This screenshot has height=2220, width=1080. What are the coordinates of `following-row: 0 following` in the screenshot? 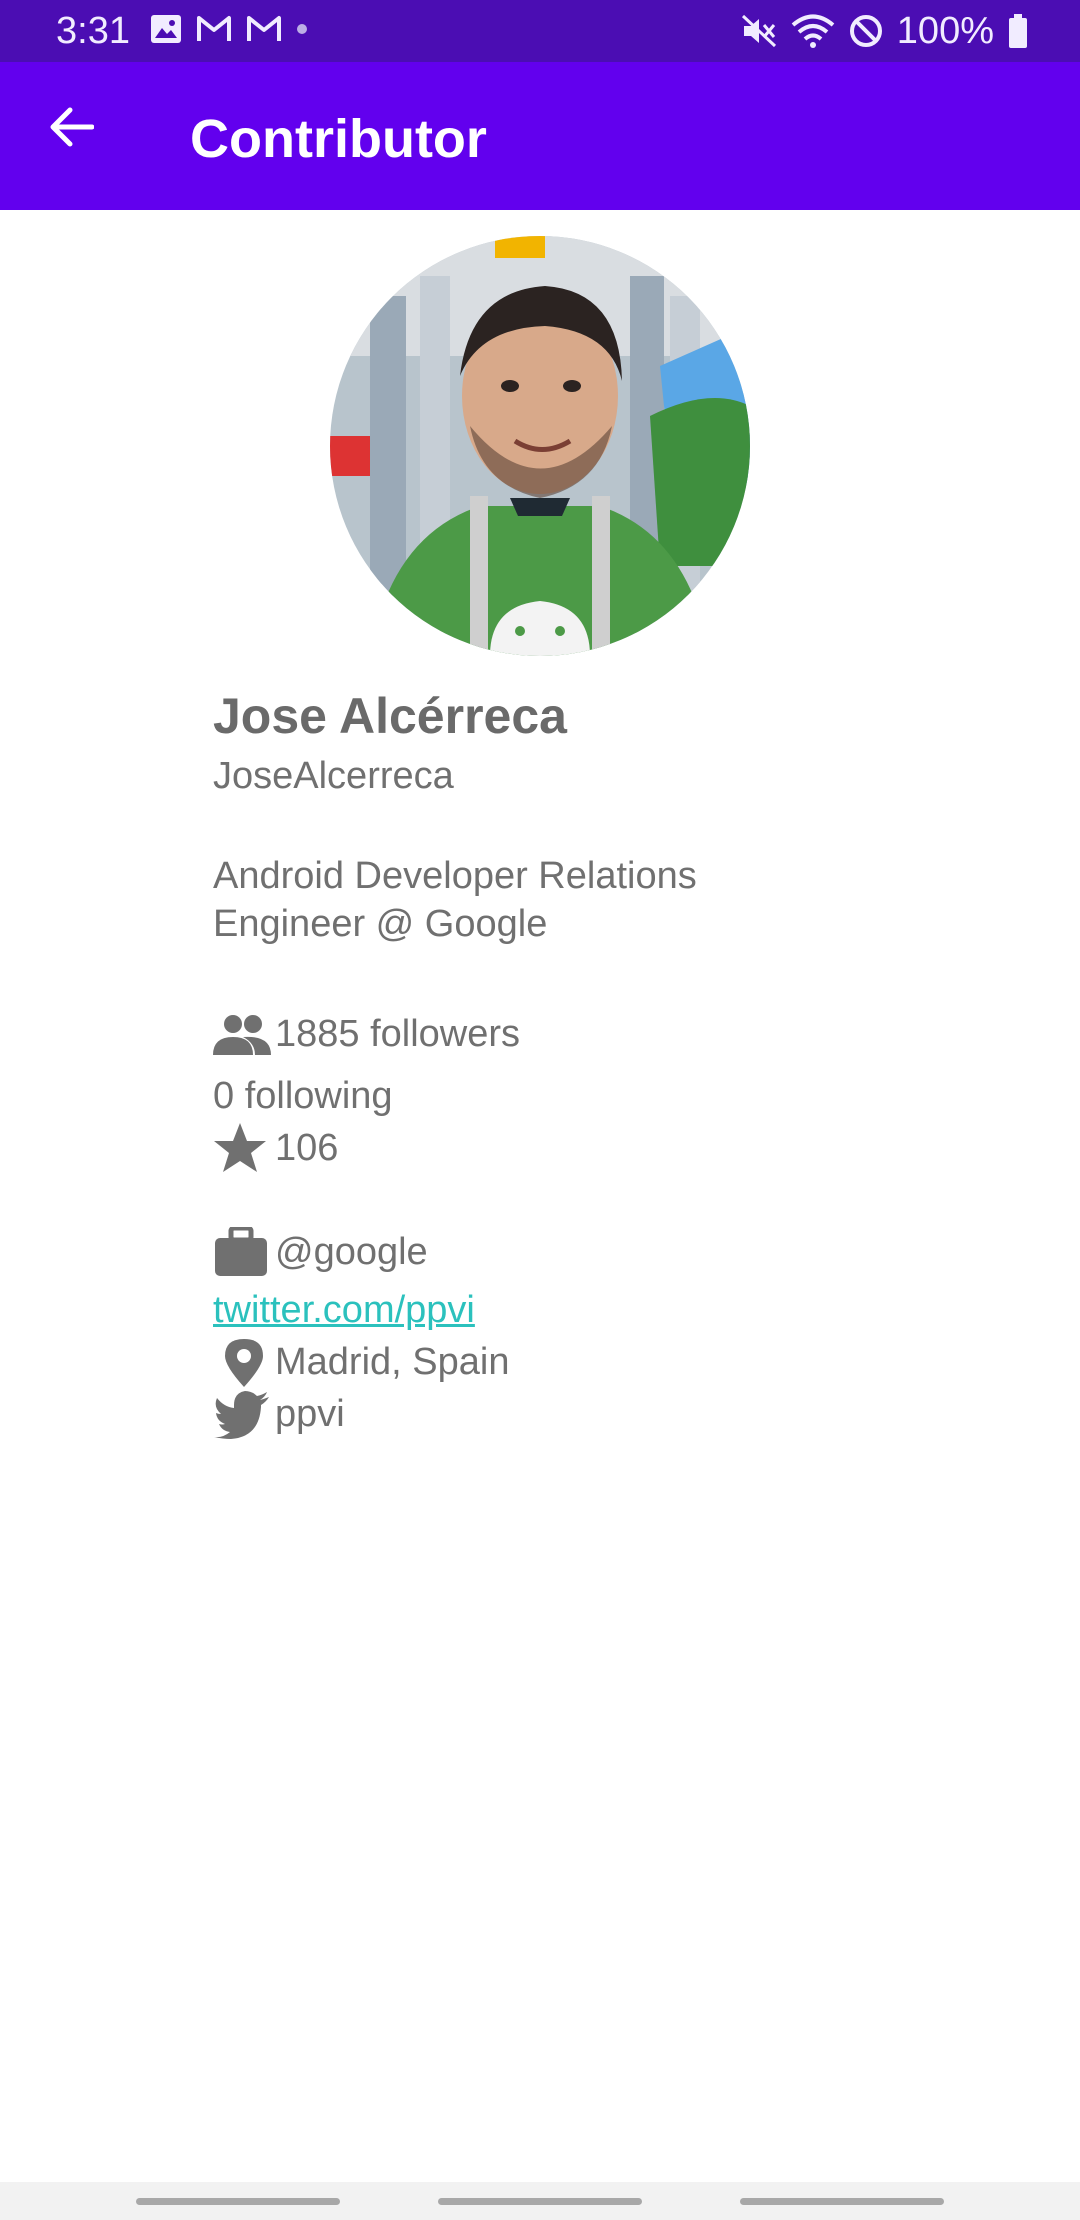 It's located at (603, 1096).